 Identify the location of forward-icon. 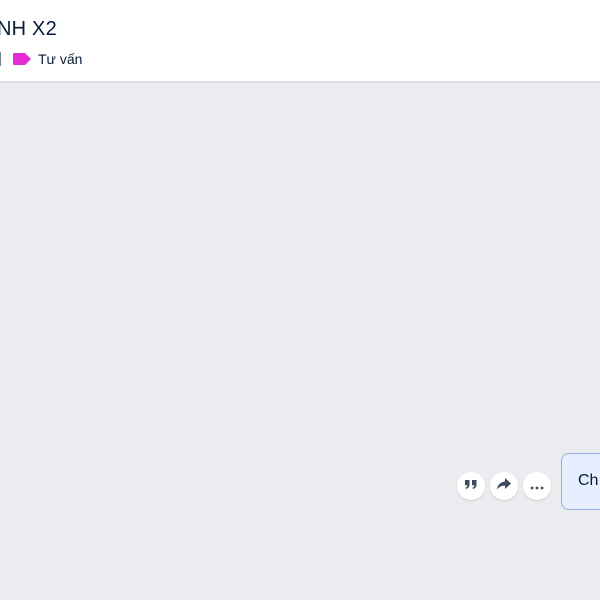
(504, 486).